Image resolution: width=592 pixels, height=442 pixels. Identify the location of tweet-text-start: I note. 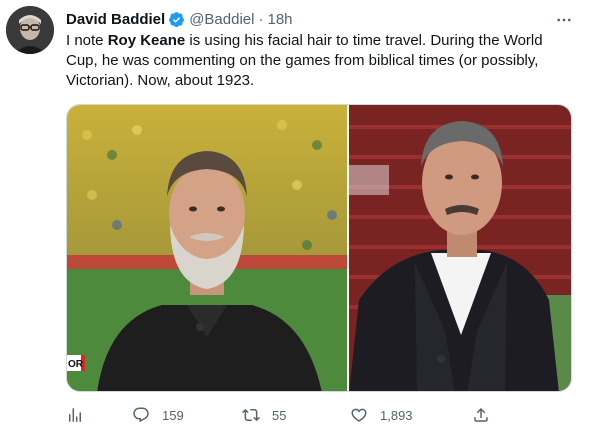
(87, 40).